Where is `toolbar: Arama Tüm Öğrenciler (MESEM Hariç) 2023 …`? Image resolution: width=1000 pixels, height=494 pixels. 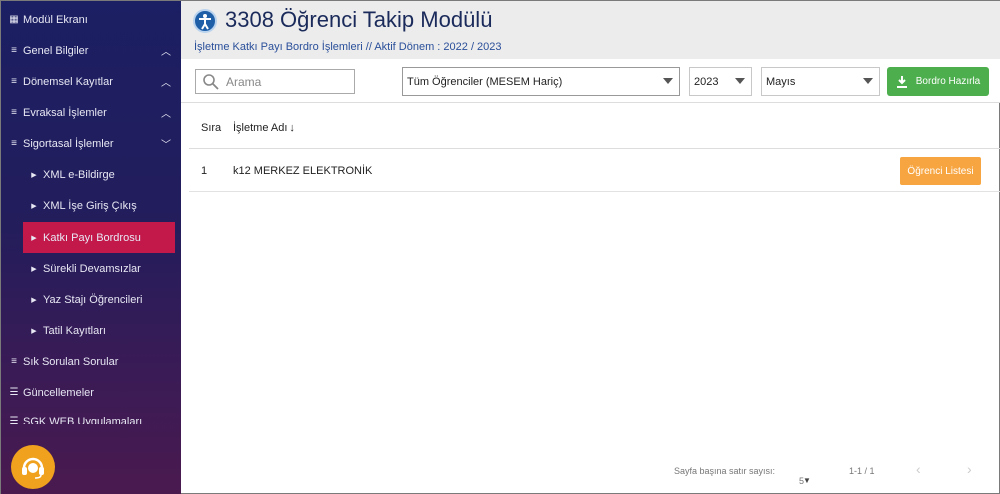 toolbar: Arama Tüm Öğrenciler (MESEM Hariç) 2023 … is located at coordinates (590, 81).